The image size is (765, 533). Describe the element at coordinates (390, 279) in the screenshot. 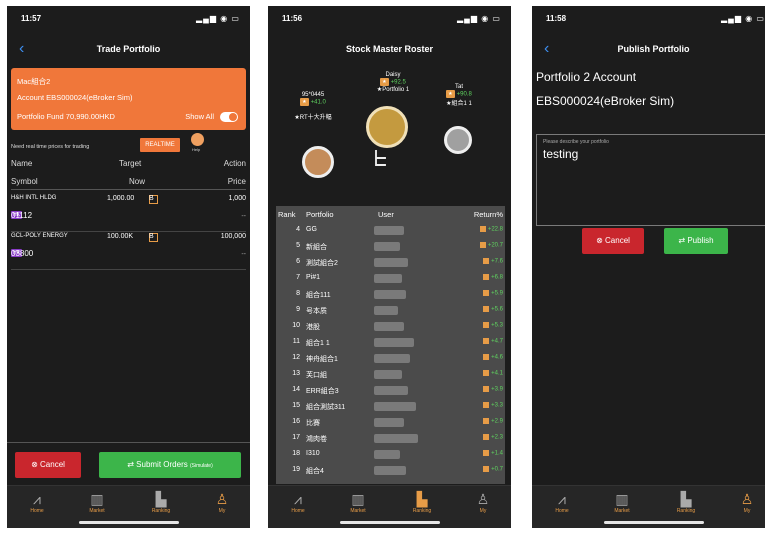

I see `leaderboard-row: 7 Pi#1 +6.8` at that location.